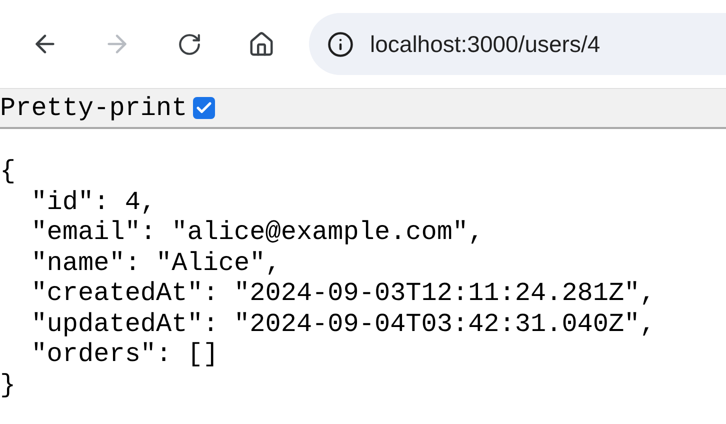  Describe the element at coordinates (94, 201) in the screenshot. I see `json-line: "id": 4,` at that location.